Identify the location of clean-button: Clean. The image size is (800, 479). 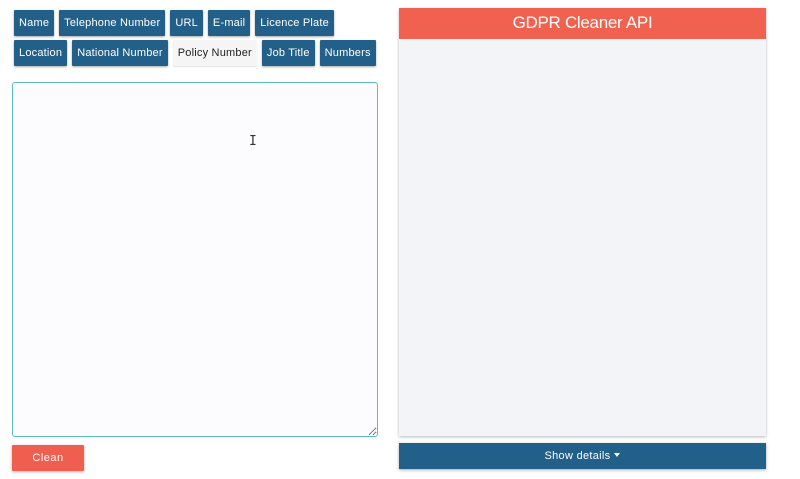
(48, 458).